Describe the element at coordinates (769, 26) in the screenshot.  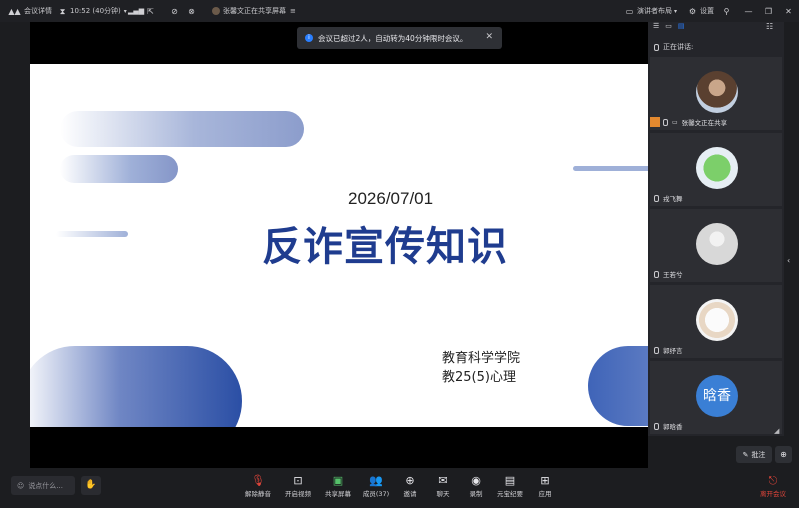
I see `panel-settings-icon: ☷` at that location.